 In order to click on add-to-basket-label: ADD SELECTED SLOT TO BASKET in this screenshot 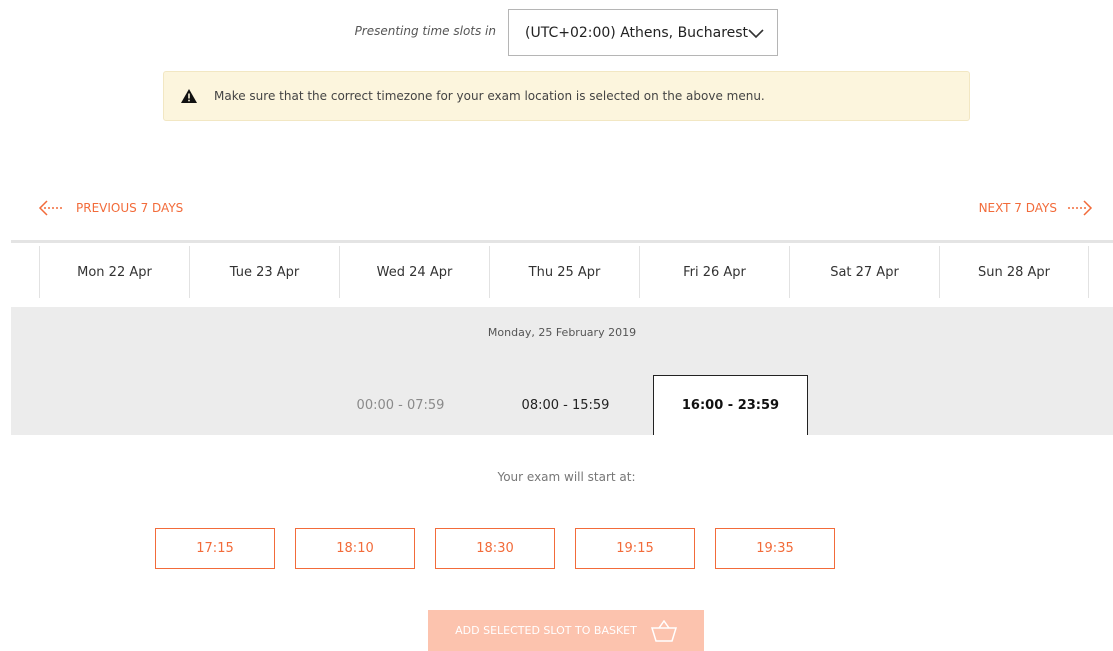, I will do `click(546, 630)`.